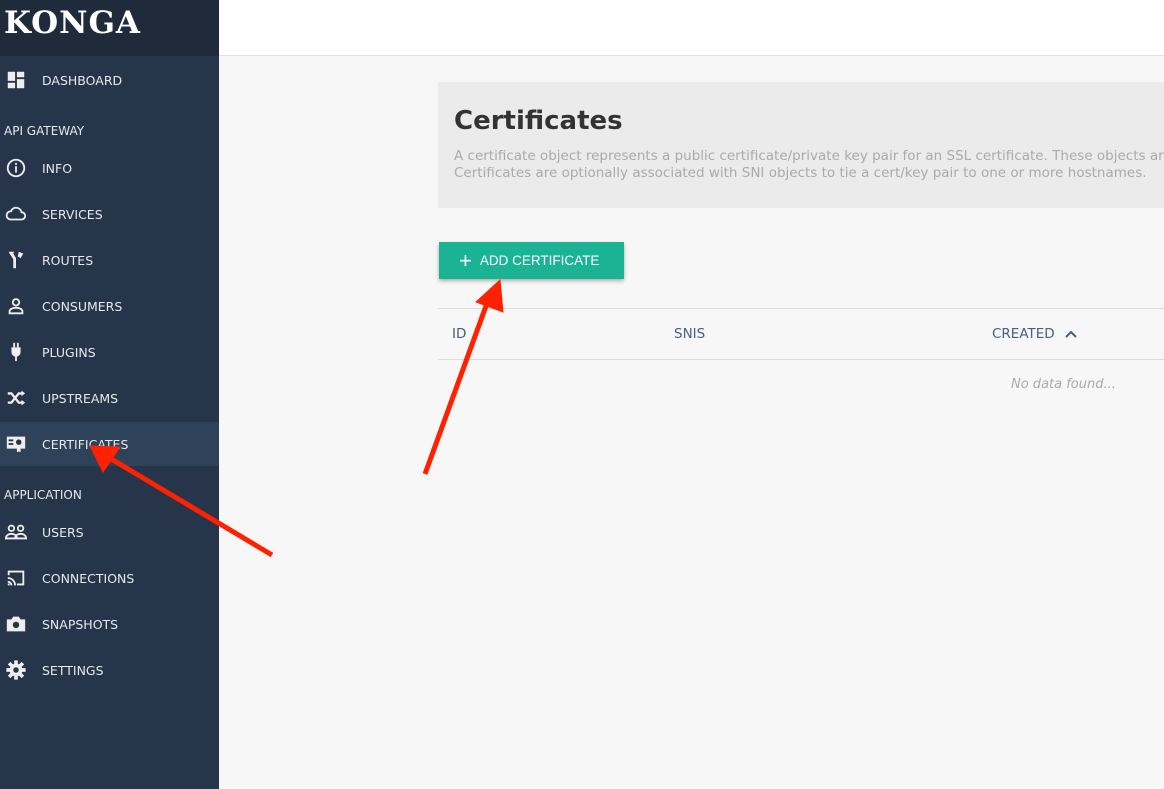  I want to click on annotation-arrowhead, so click(489, 295).